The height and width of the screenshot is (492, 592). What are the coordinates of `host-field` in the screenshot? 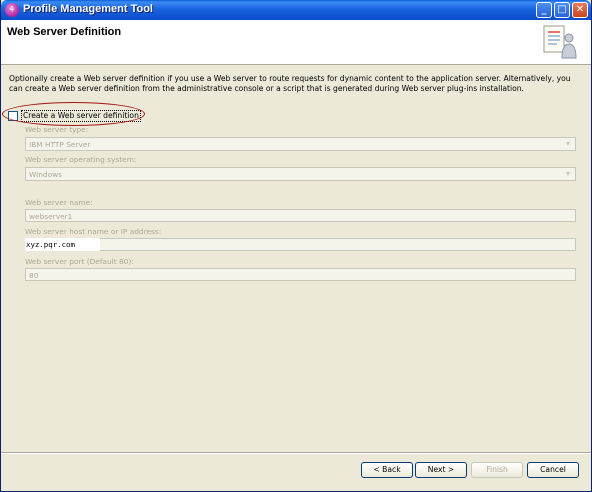 It's located at (300, 244).